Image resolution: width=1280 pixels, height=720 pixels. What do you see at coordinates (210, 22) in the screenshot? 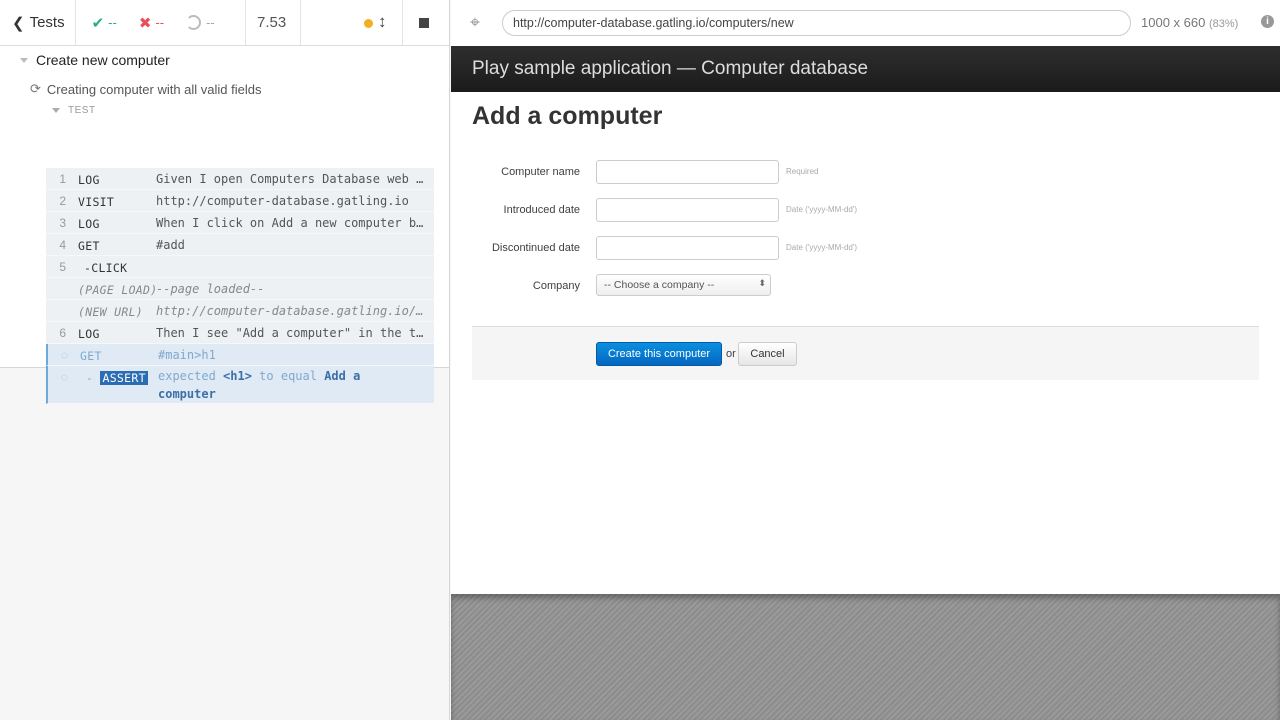
I see `pending-count: --` at bounding box center [210, 22].